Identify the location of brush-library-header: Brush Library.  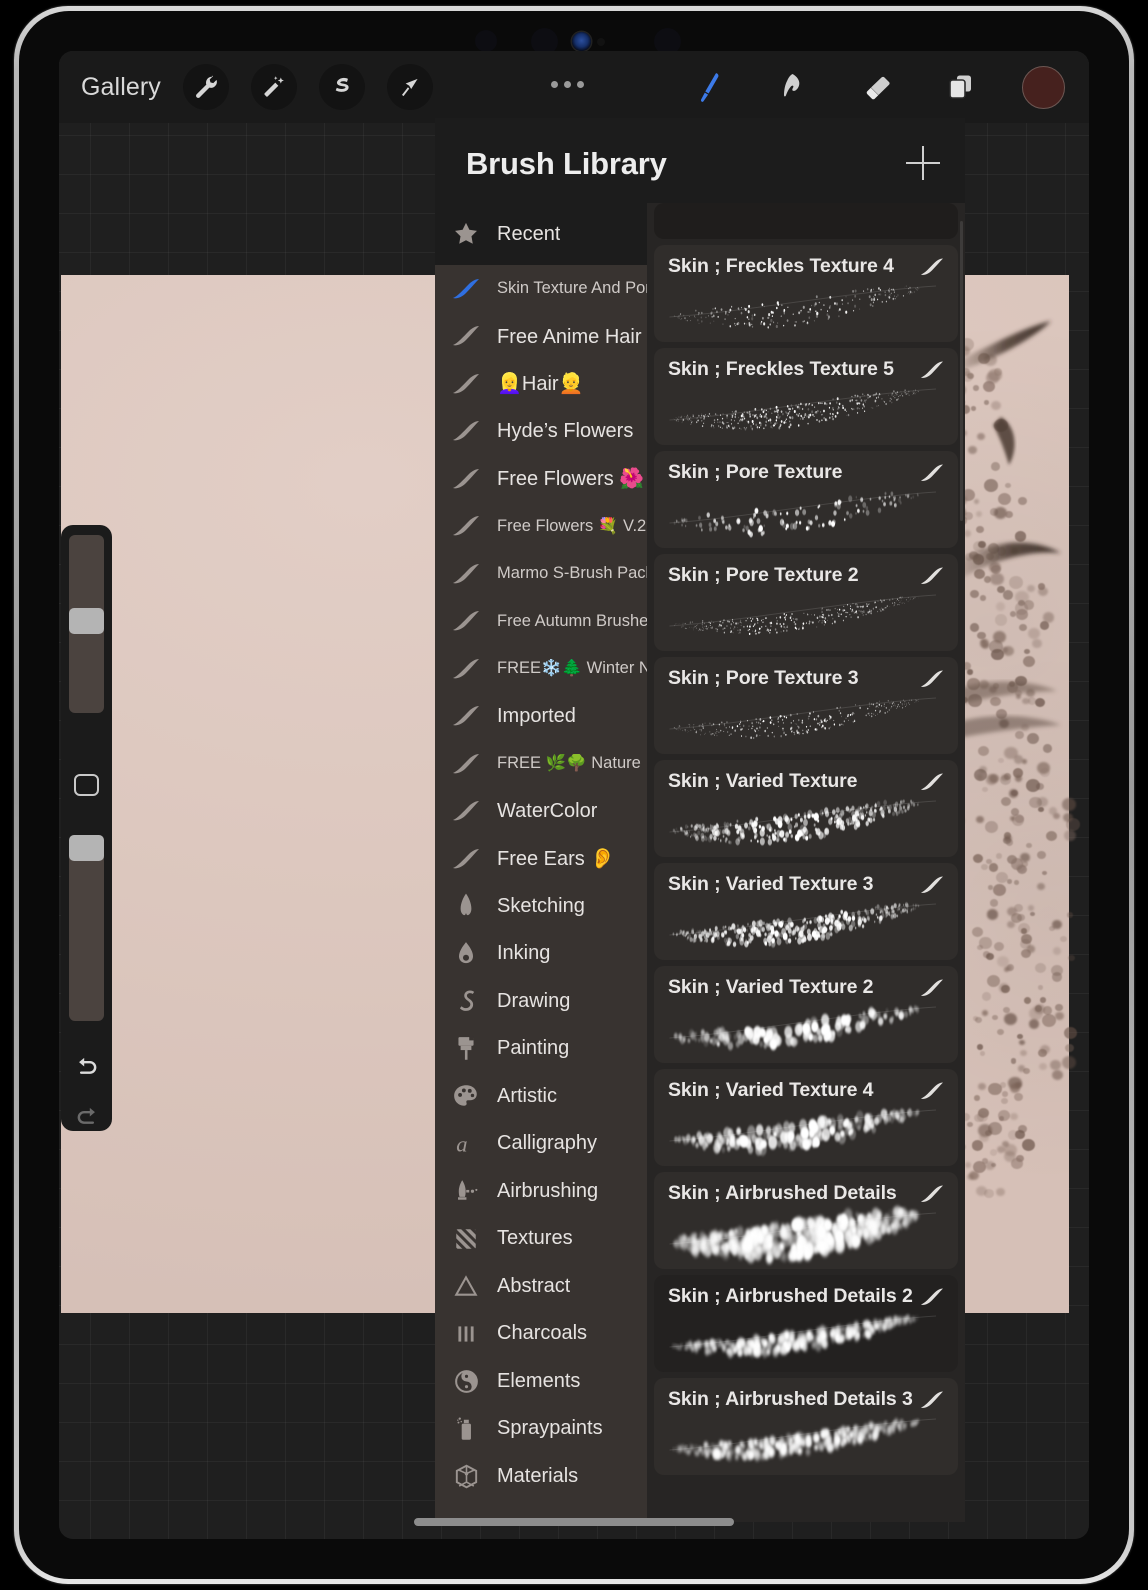
(700, 160).